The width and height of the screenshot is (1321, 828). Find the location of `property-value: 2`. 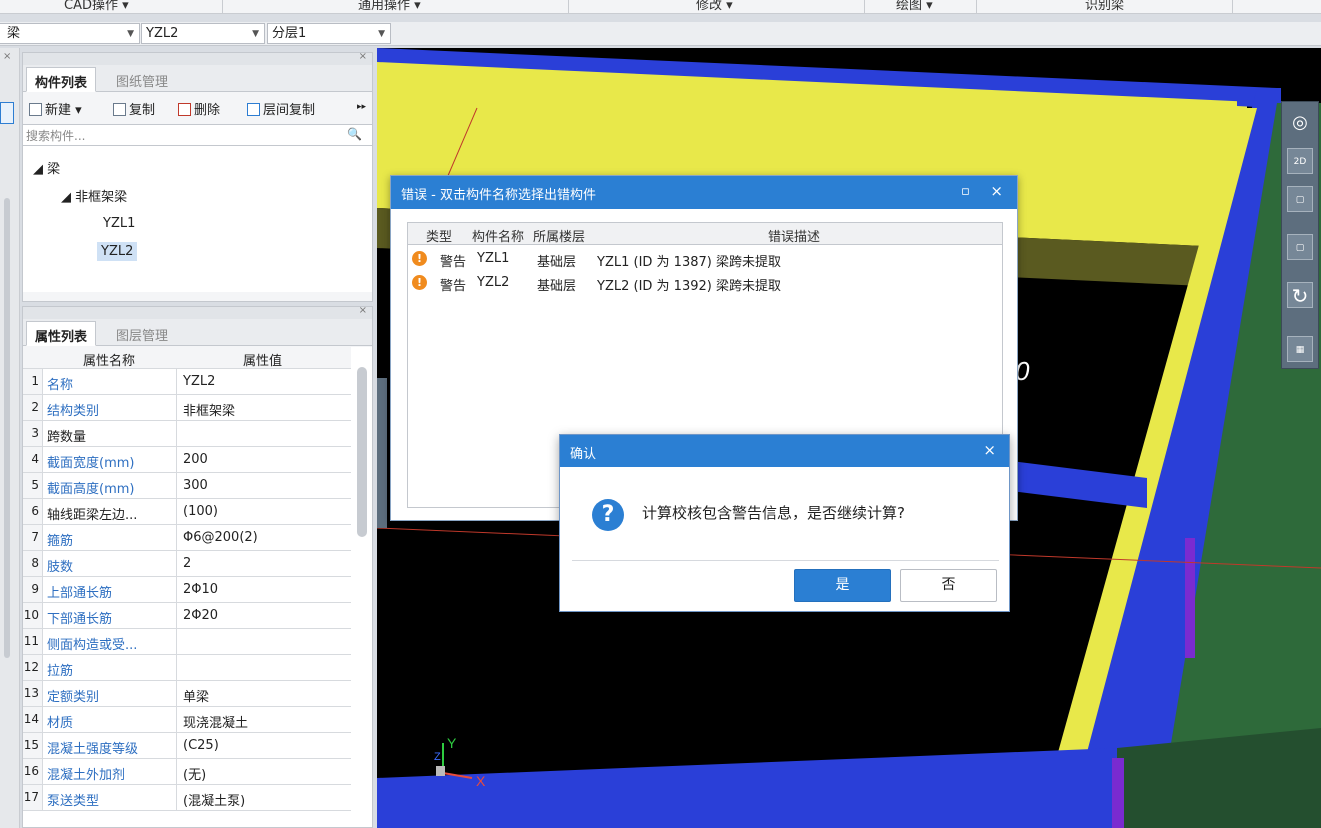

property-value: 2 is located at coordinates (264, 563).